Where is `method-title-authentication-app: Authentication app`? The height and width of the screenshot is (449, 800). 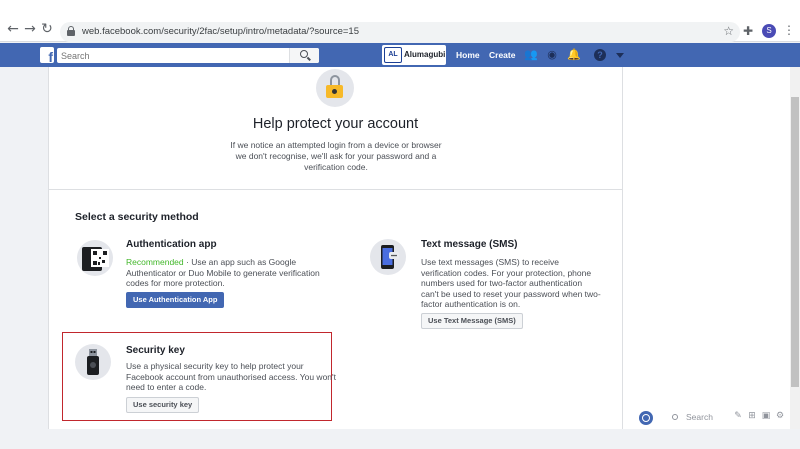
method-title-authentication-app: Authentication app is located at coordinates (171, 244).